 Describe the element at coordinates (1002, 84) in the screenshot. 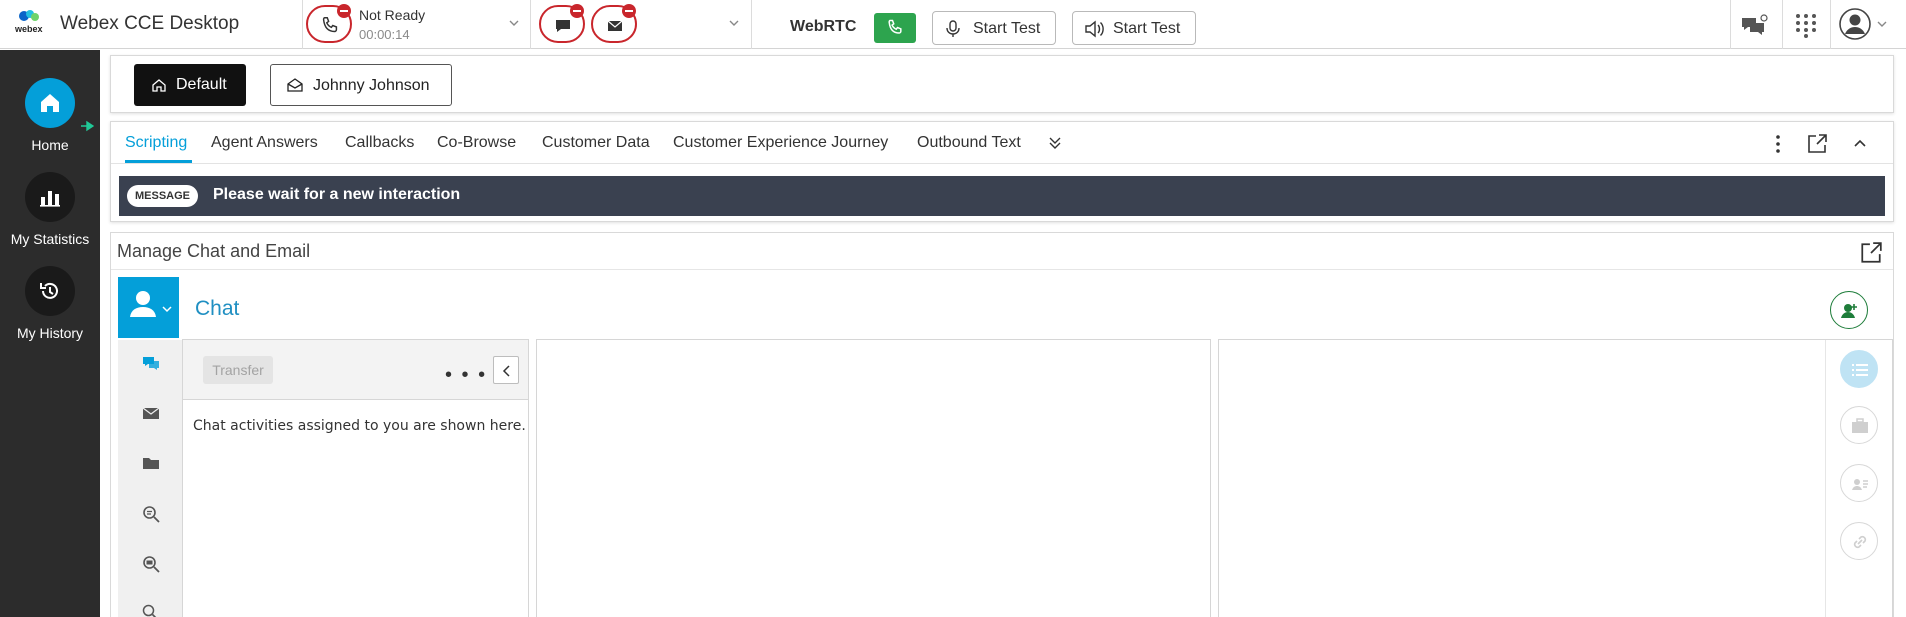

I see `layout-bar: Default Johnny Johnson` at that location.